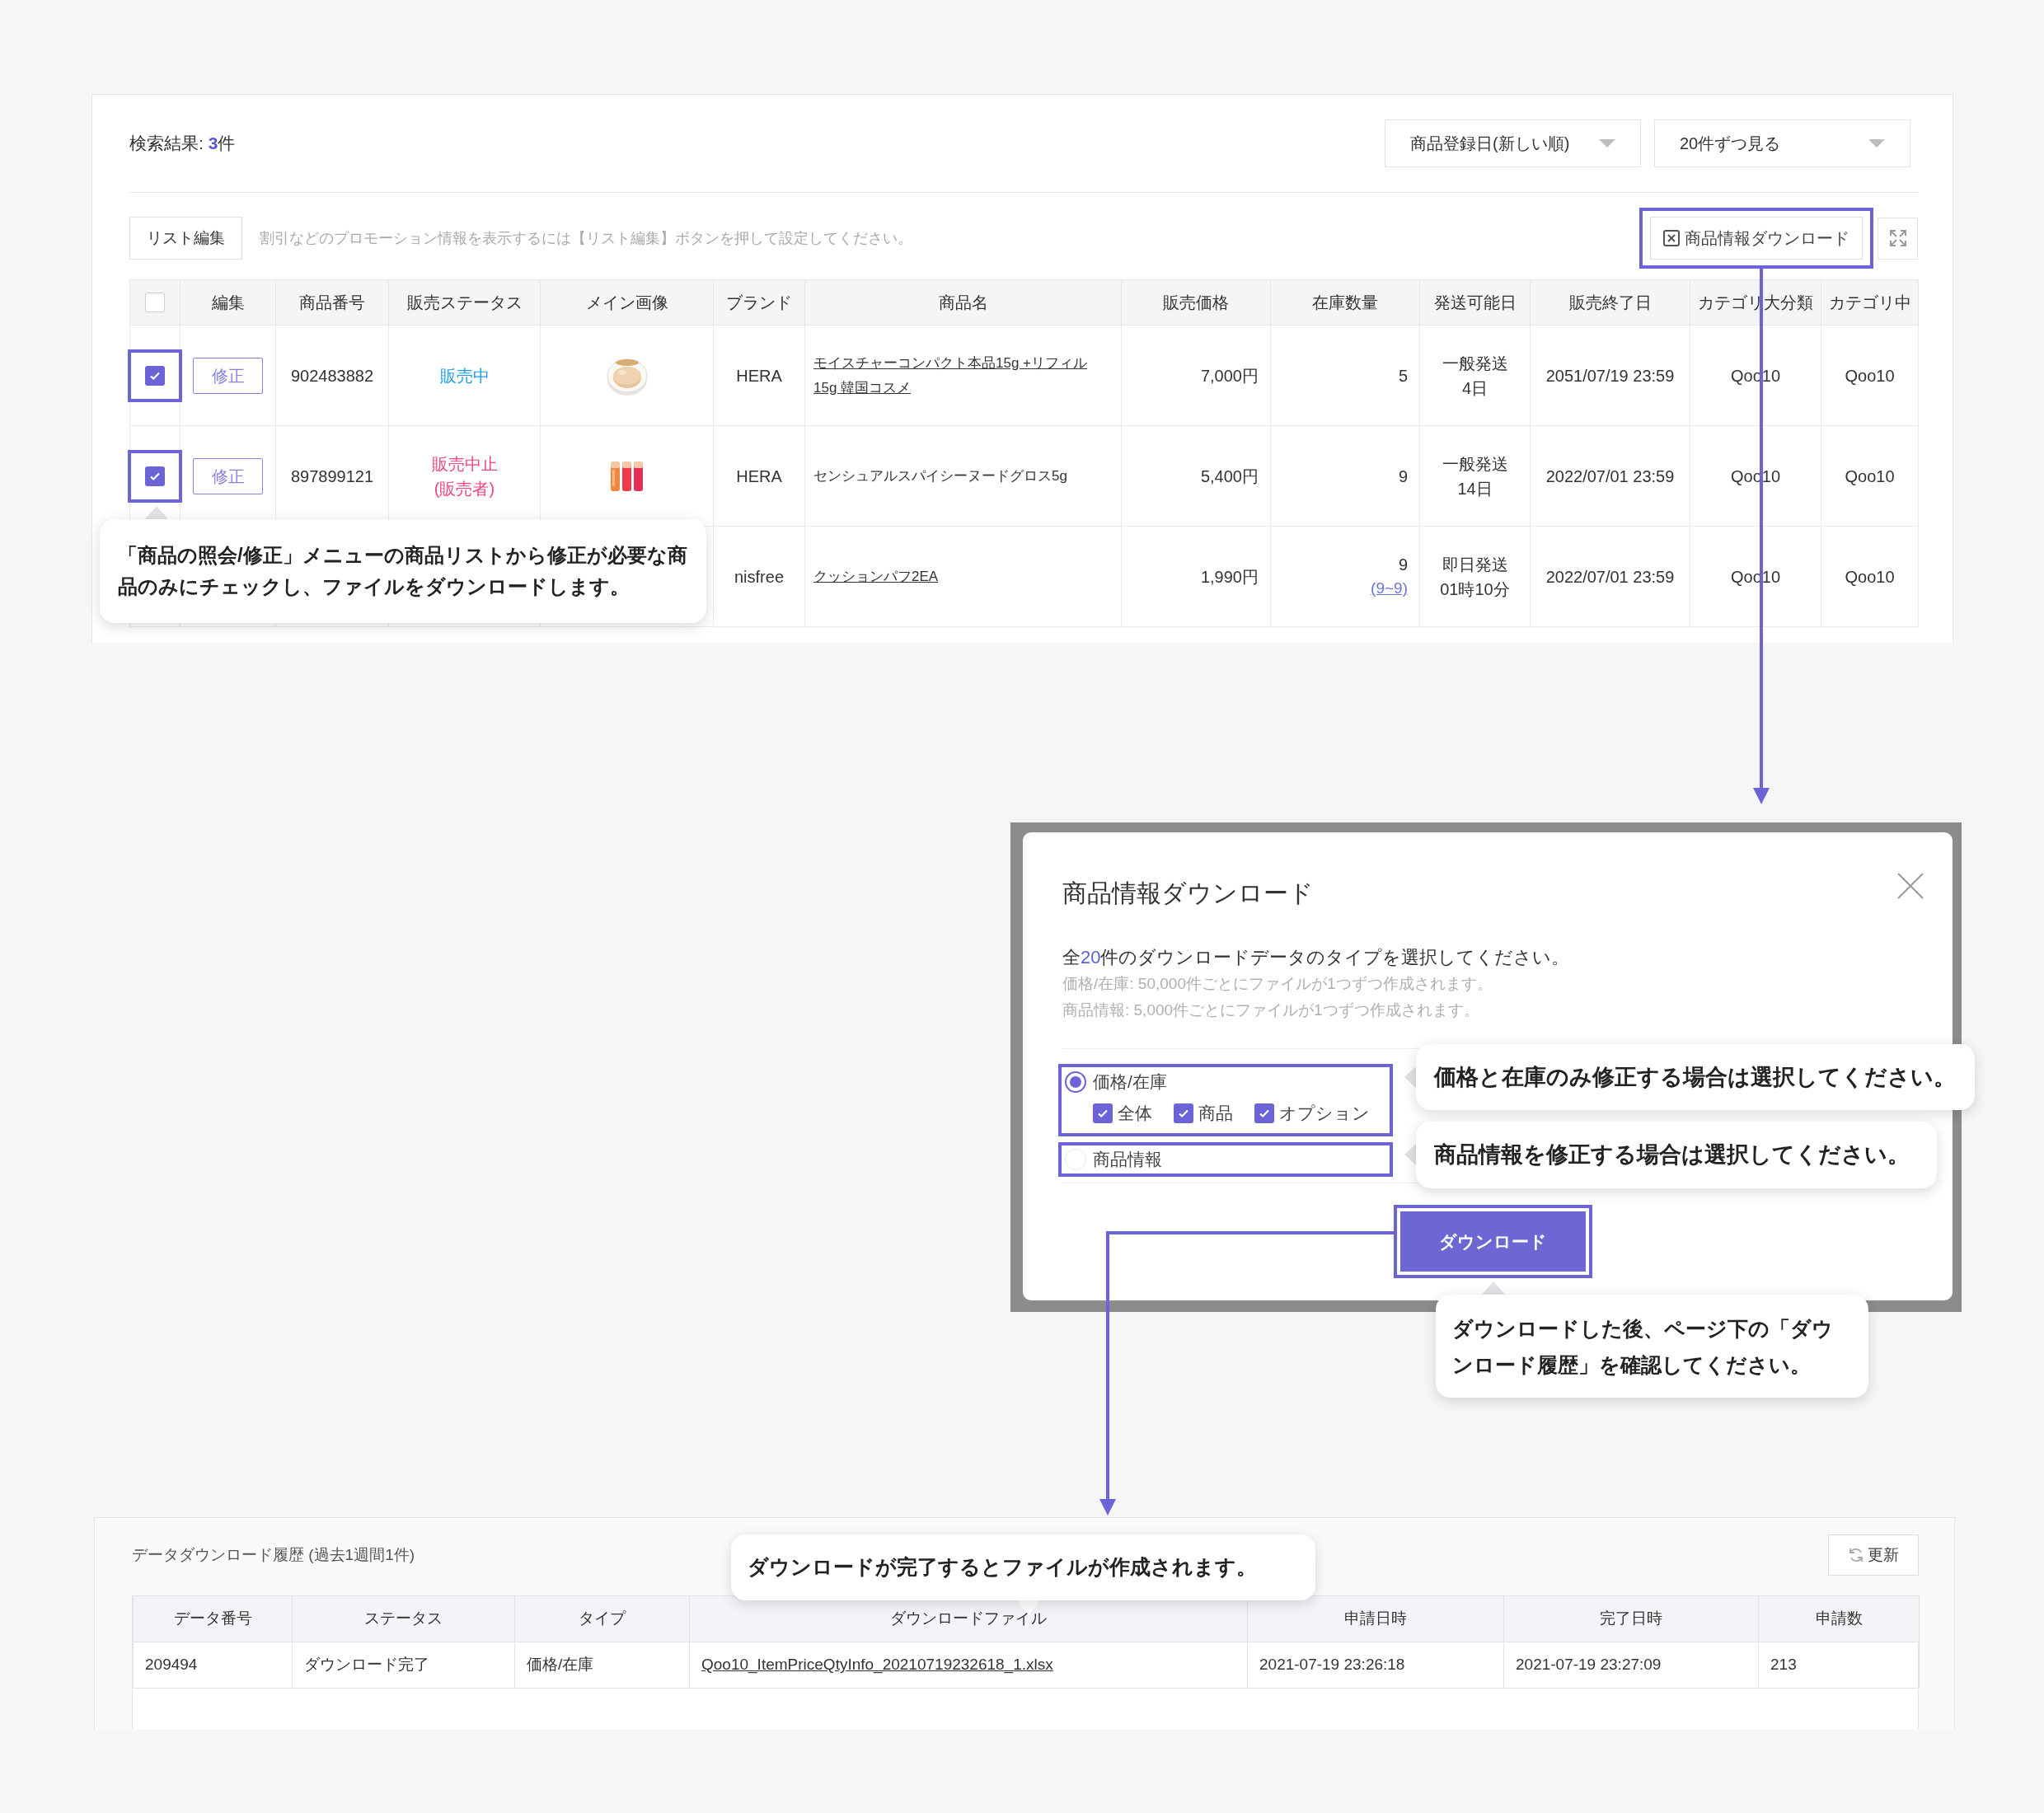 This screenshot has height=1813, width=2044. Describe the element at coordinates (963, 302) in the screenshot. I see `column-header: 商品名` at that location.